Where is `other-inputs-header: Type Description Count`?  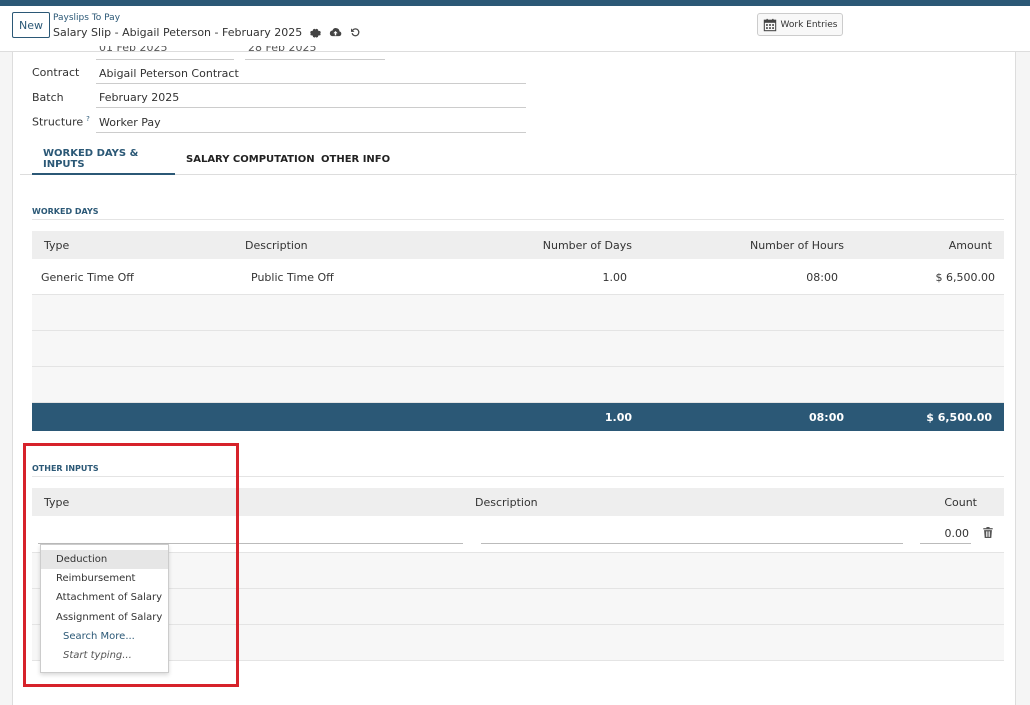
other-inputs-header: Type Description Count is located at coordinates (518, 502).